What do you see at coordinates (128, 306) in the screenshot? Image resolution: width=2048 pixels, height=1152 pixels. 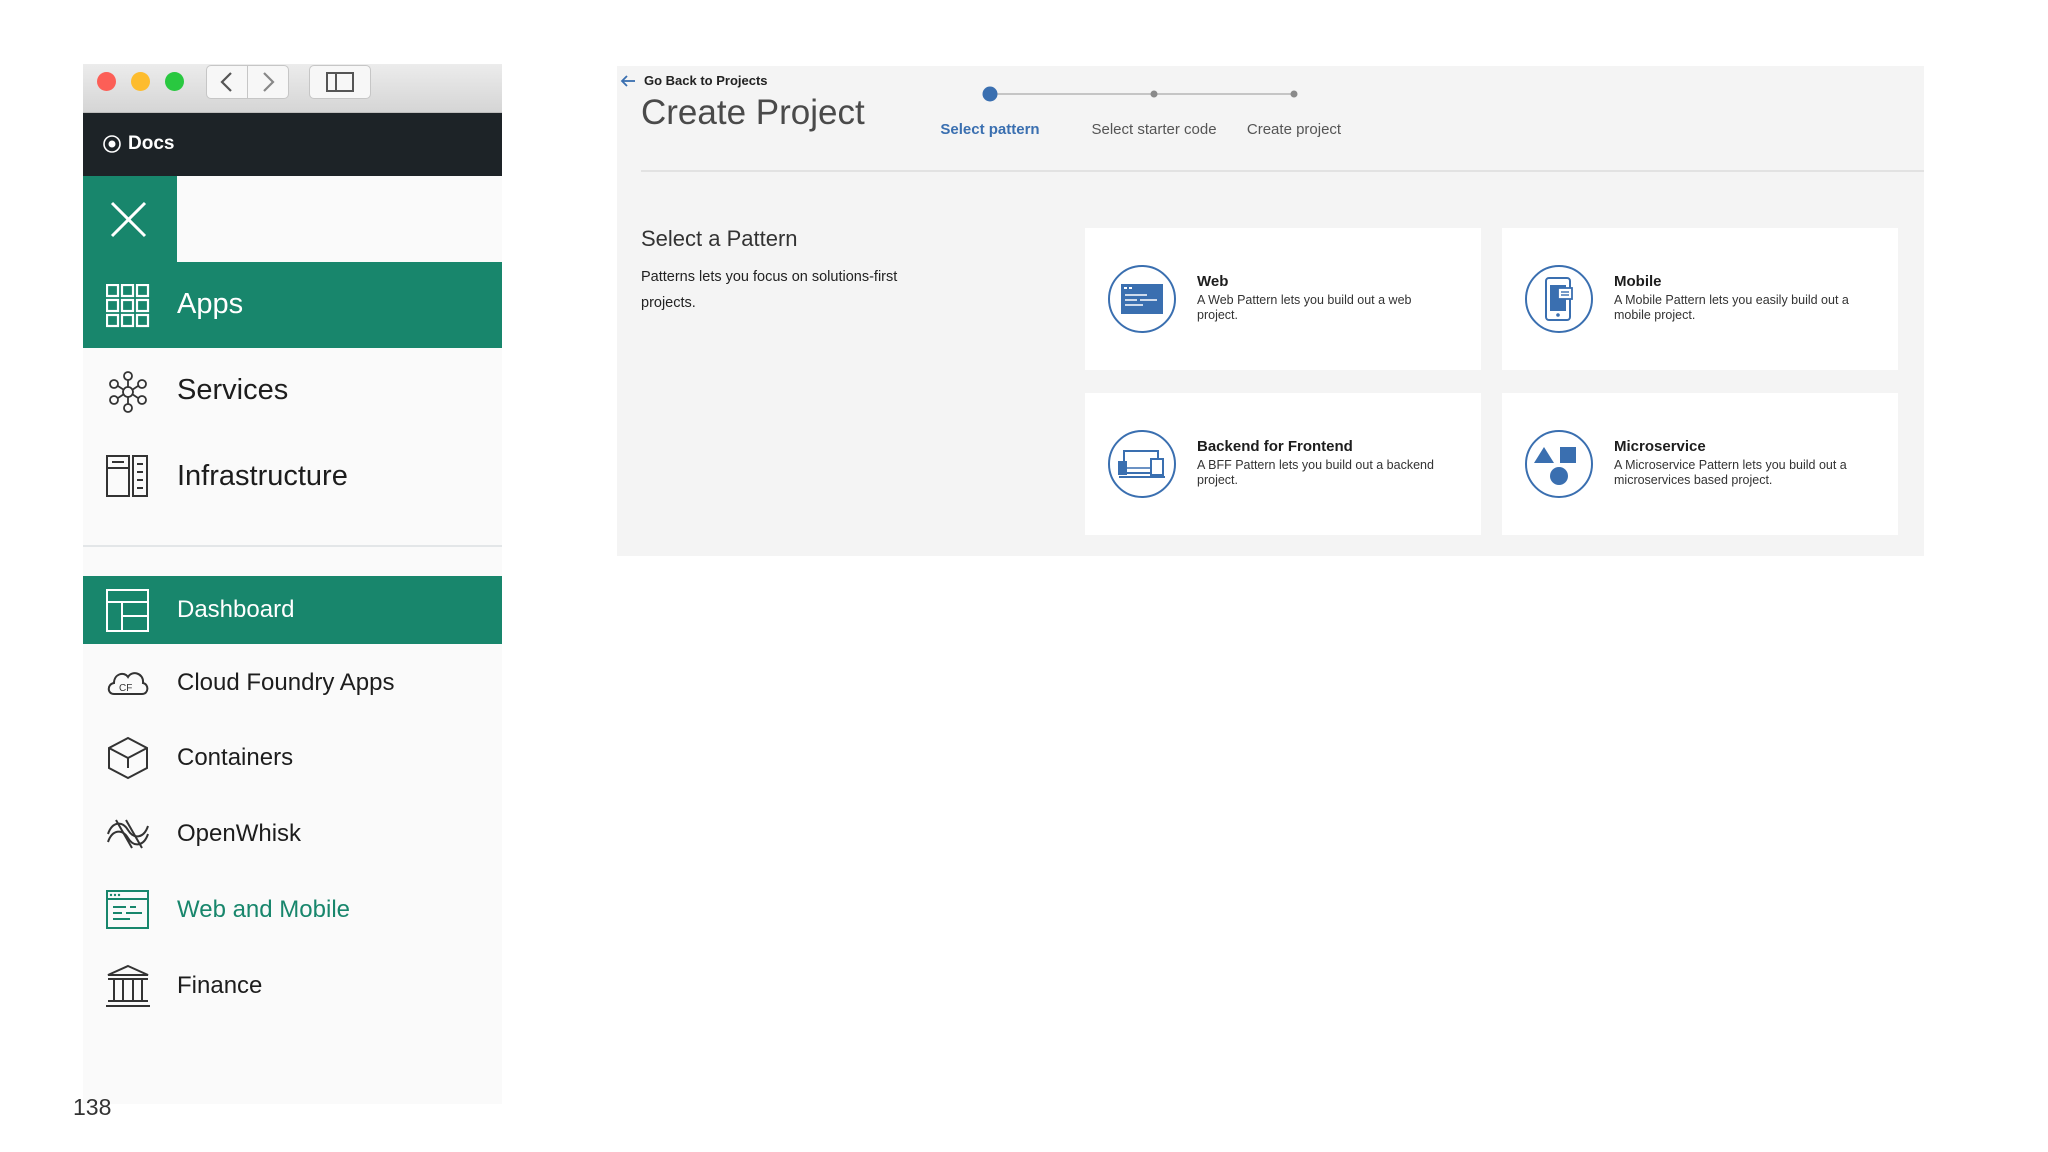 I see `grid-icon` at bounding box center [128, 306].